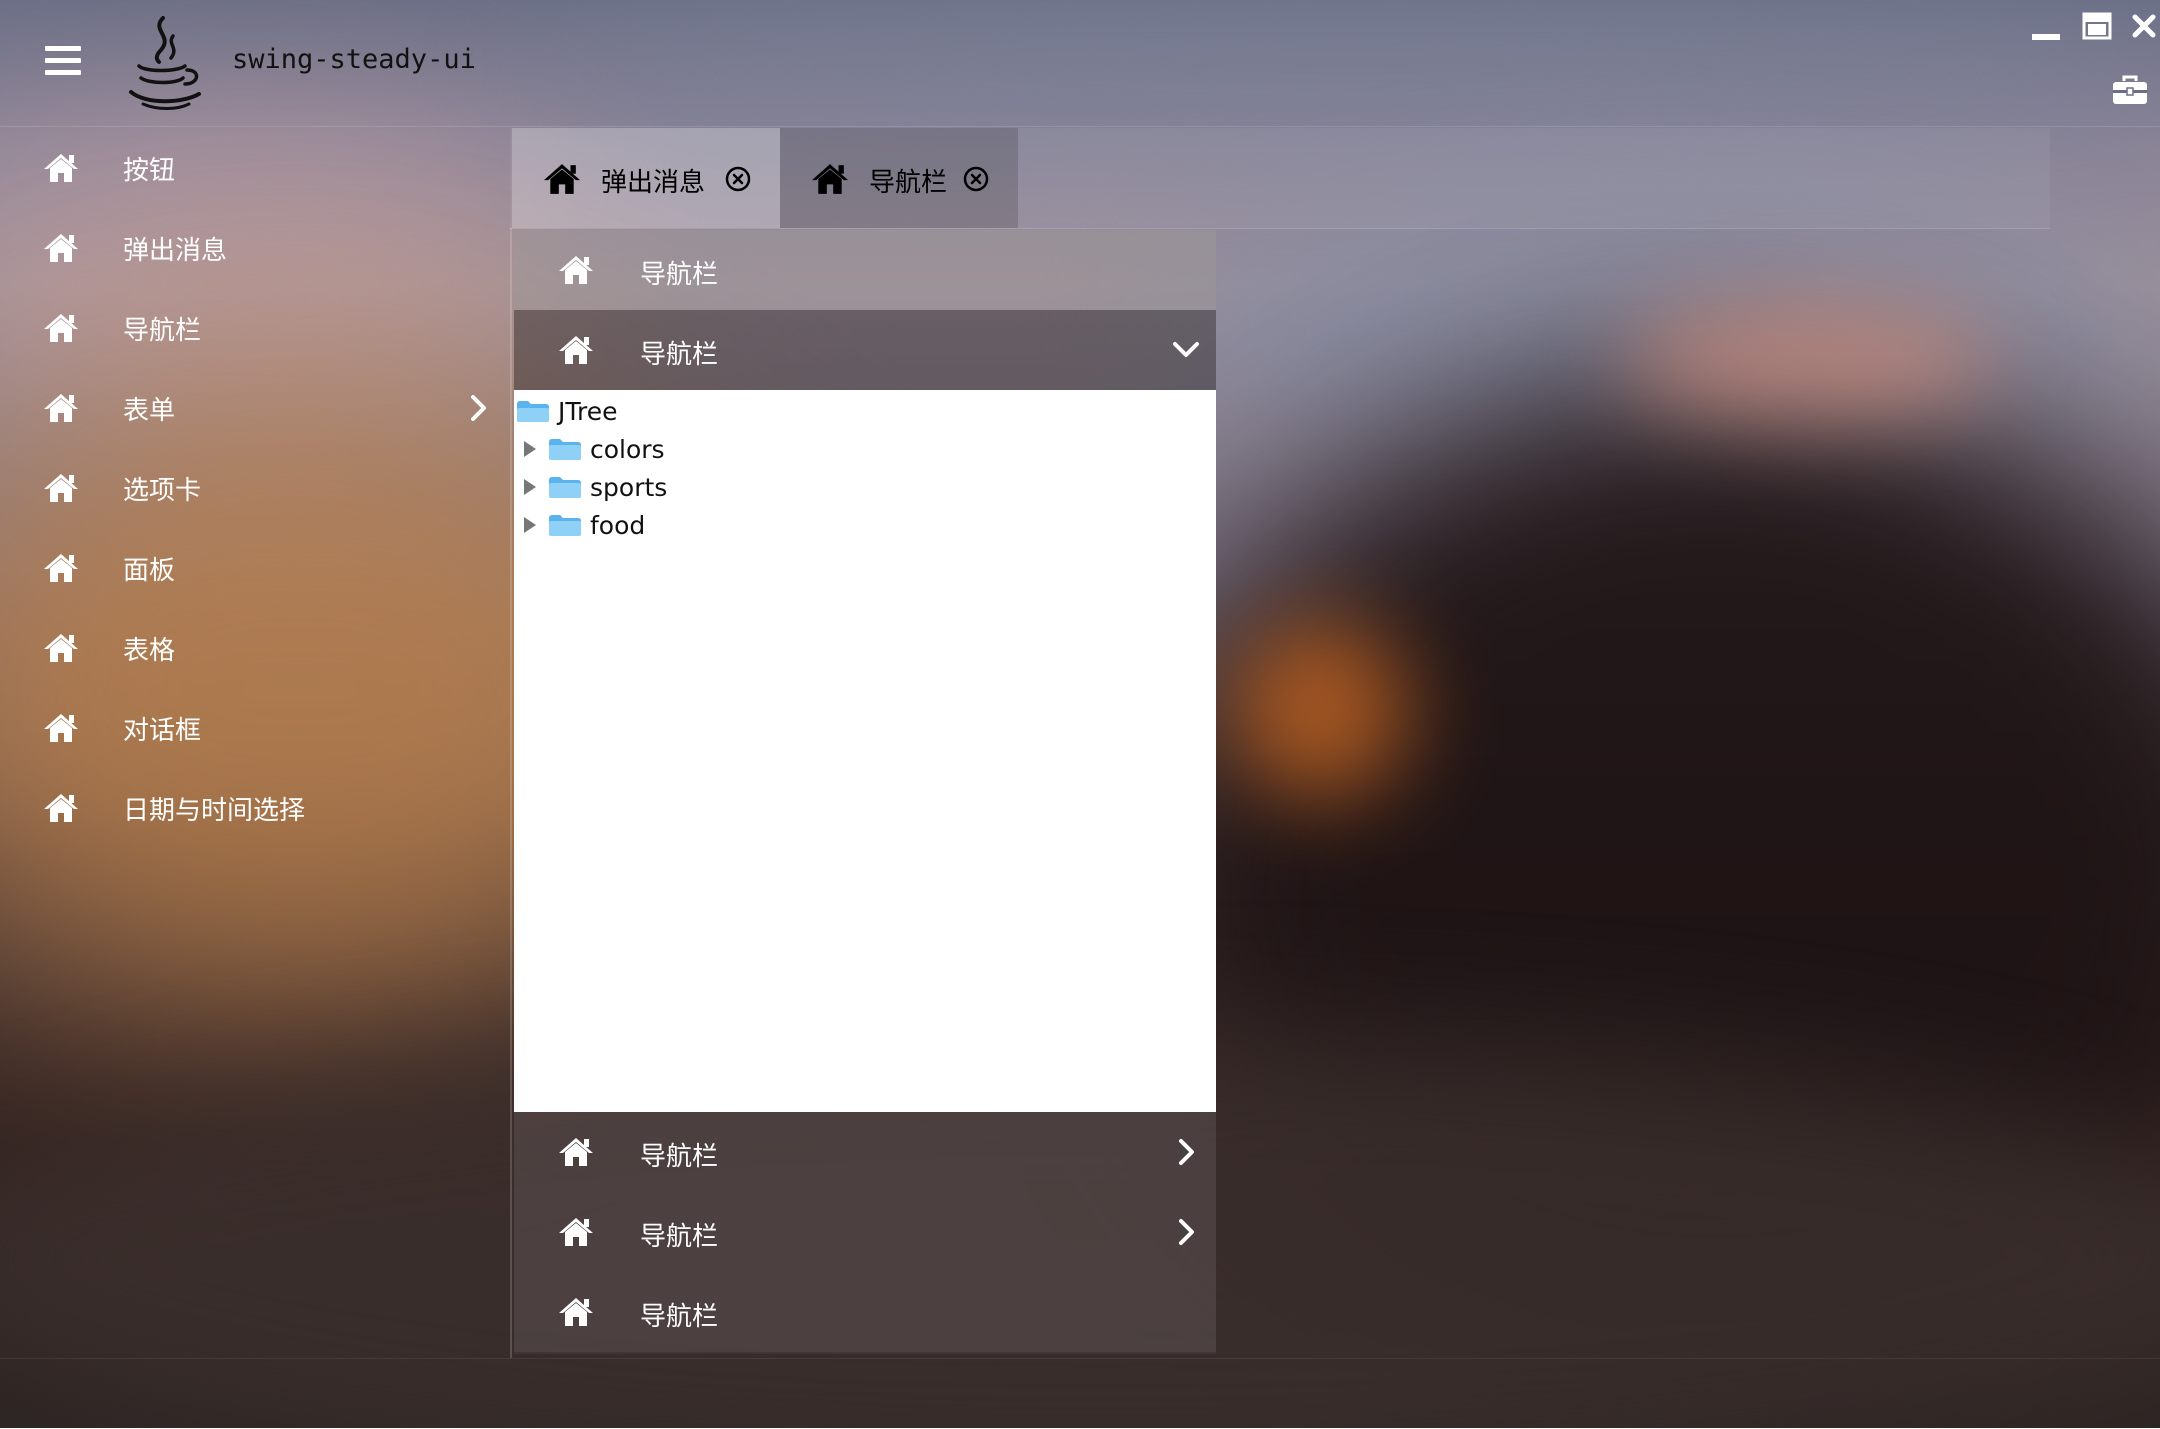 The image size is (2160, 1429). I want to click on nav-item-5: 导航栏, so click(865, 1312).